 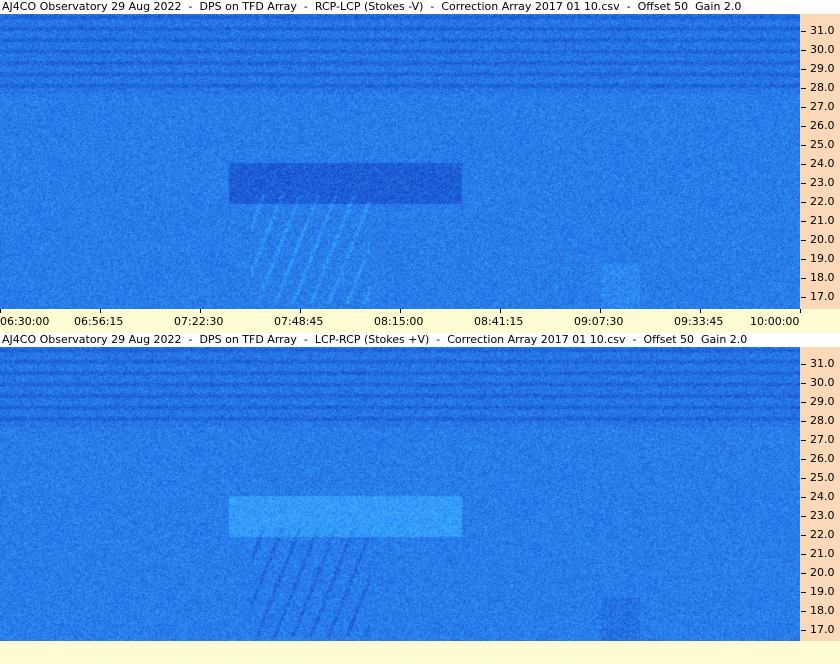 I want to click on status-strip, so click(x=420, y=652).